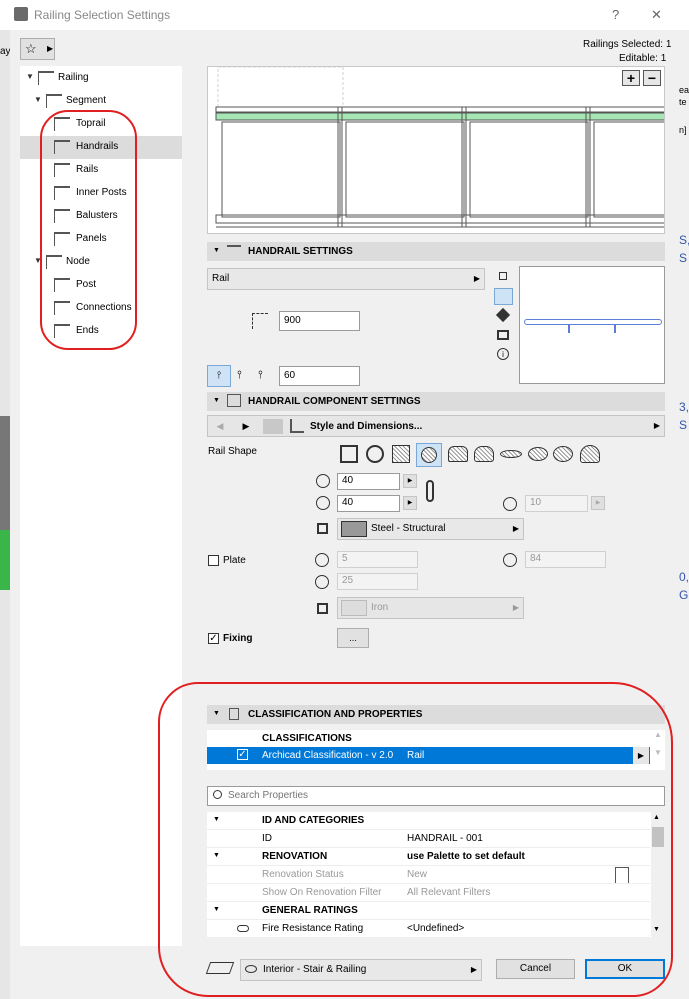 The height and width of the screenshot is (999, 689). Describe the element at coordinates (684, 375) in the screenshot. I see `background-right: ea te n] S, S 3, S 0, G` at that location.